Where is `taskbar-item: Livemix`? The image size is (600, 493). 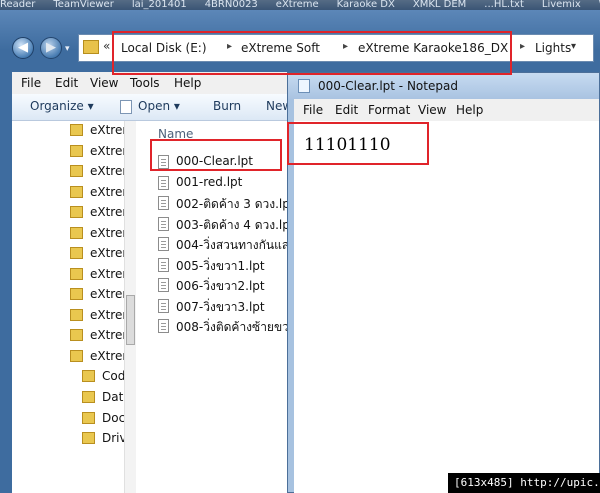 taskbar-item: Livemix is located at coordinates (561, 5).